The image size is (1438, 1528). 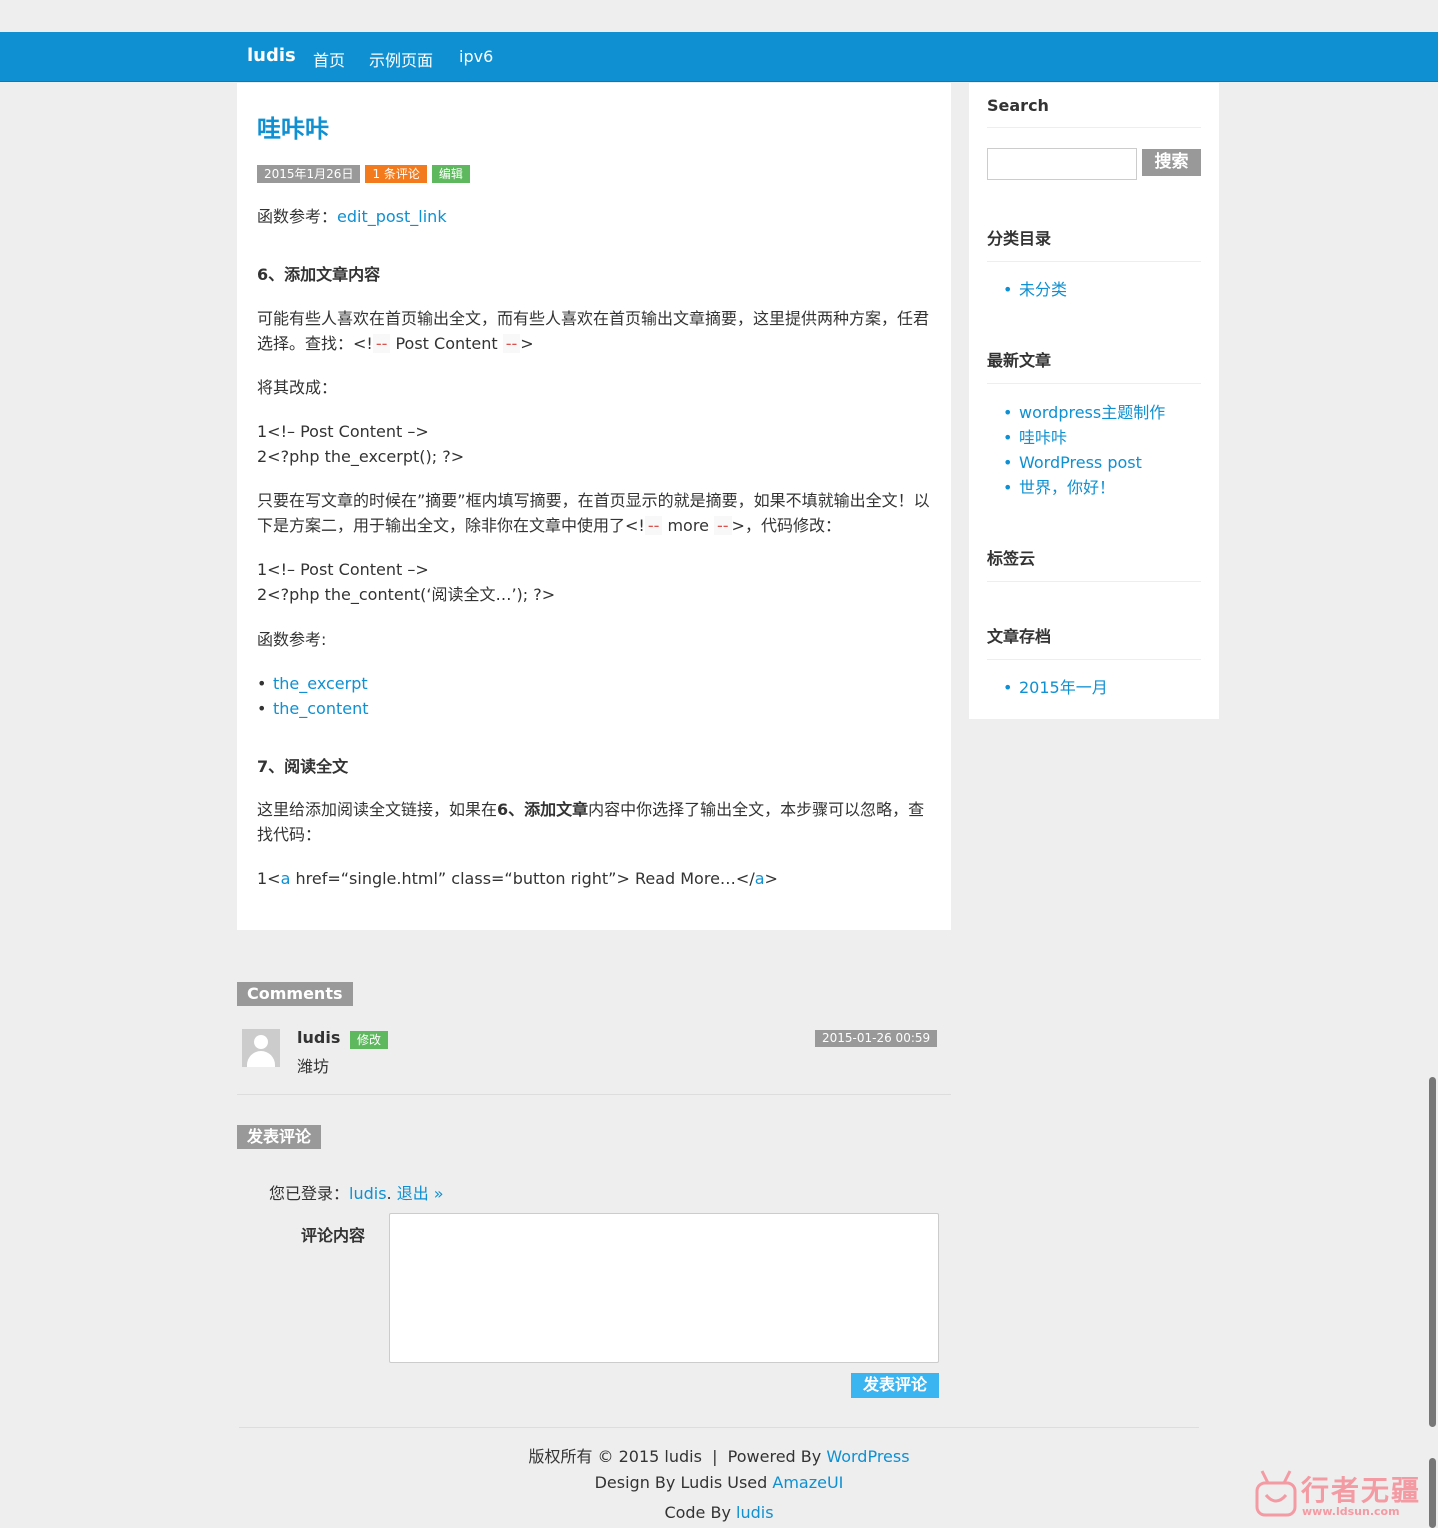 What do you see at coordinates (719, 1427) in the screenshot?
I see `footer-divider` at bounding box center [719, 1427].